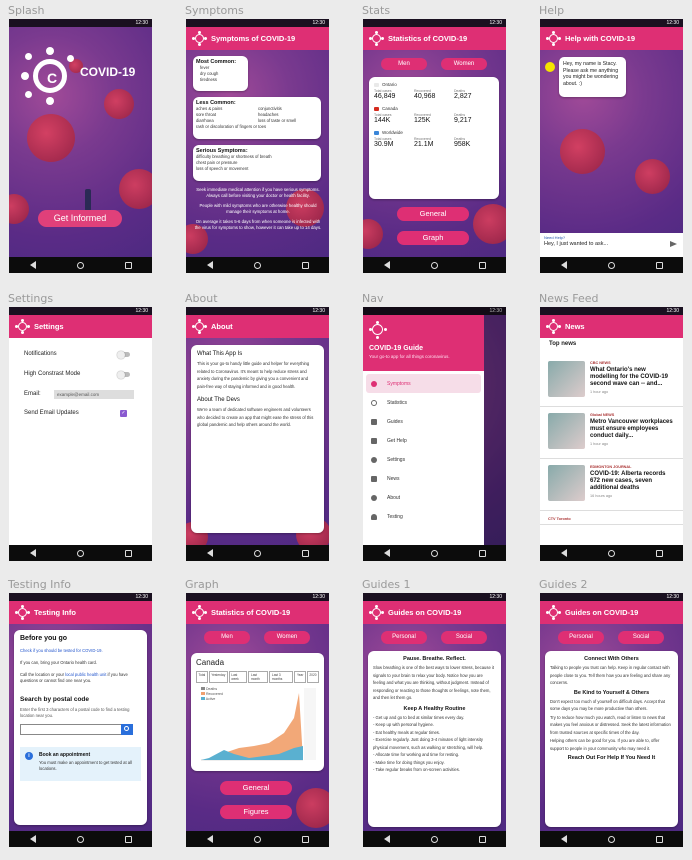 This screenshot has height=860, width=692. I want to click on nav-item-guides: Guides, so click(423, 421).